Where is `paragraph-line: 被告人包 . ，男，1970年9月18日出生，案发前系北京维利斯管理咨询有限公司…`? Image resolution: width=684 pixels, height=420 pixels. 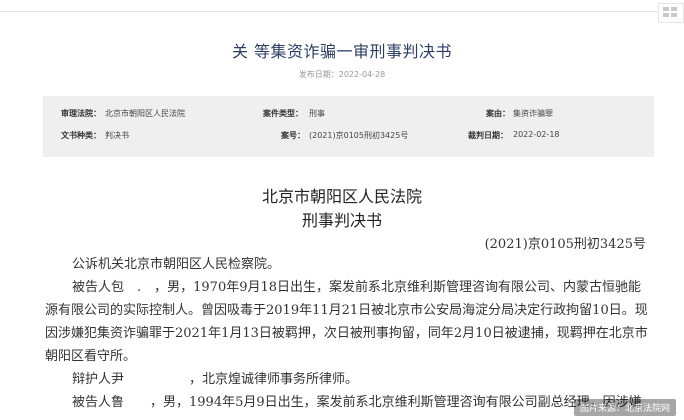
paragraph-line: 被告人包 . ，男，1970年9月18日出生，案发前系北京维利斯管理咨询有限公司… is located at coordinates (357, 287).